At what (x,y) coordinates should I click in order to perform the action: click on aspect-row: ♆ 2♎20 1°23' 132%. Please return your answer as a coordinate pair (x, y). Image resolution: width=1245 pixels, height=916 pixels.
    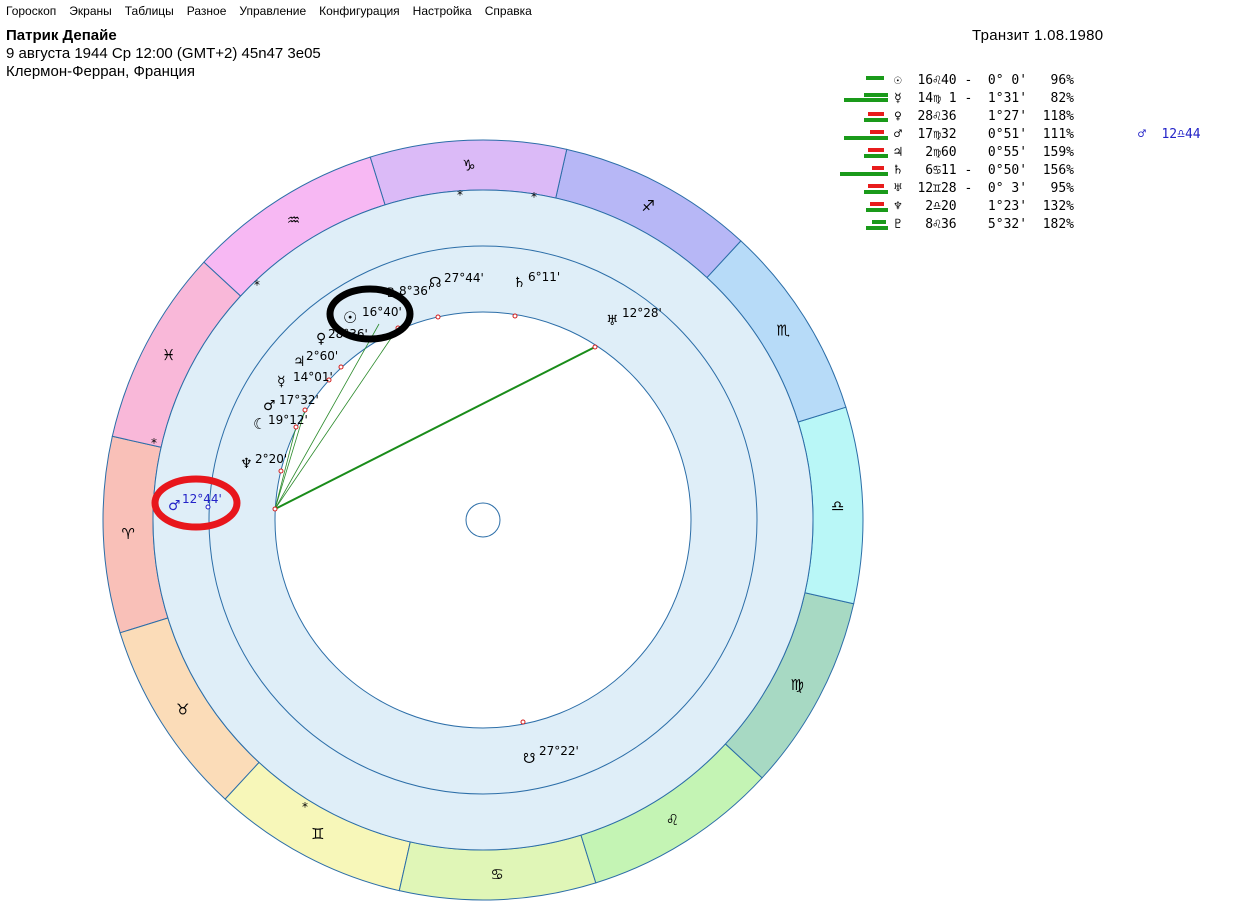
    Looking at the image, I should click on (1038, 207).